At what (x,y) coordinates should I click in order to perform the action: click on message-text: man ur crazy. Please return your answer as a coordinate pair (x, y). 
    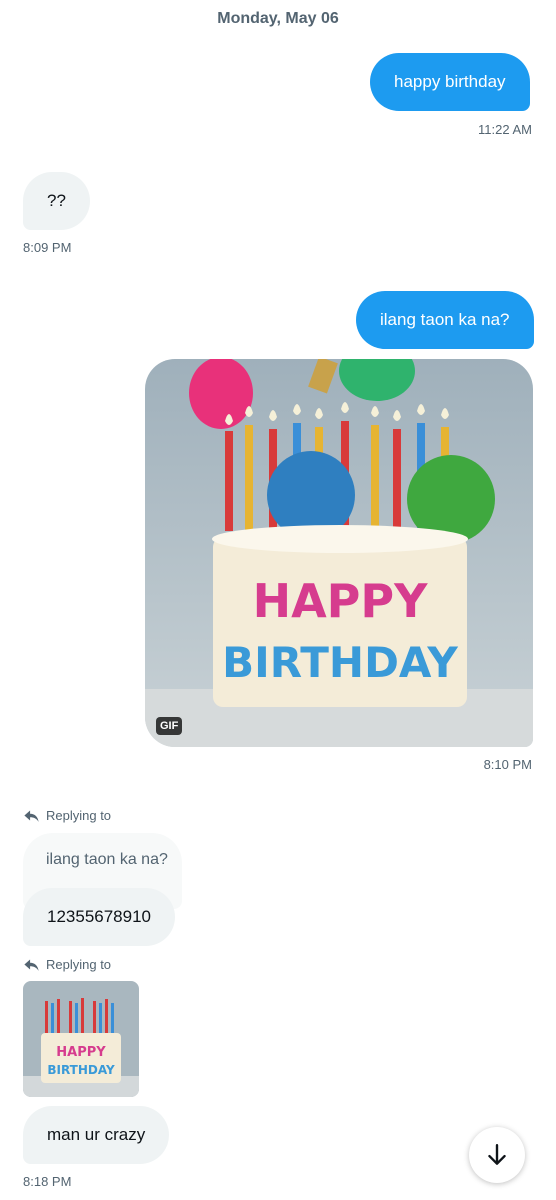
    Looking at the image, I should click on (96, 1134).